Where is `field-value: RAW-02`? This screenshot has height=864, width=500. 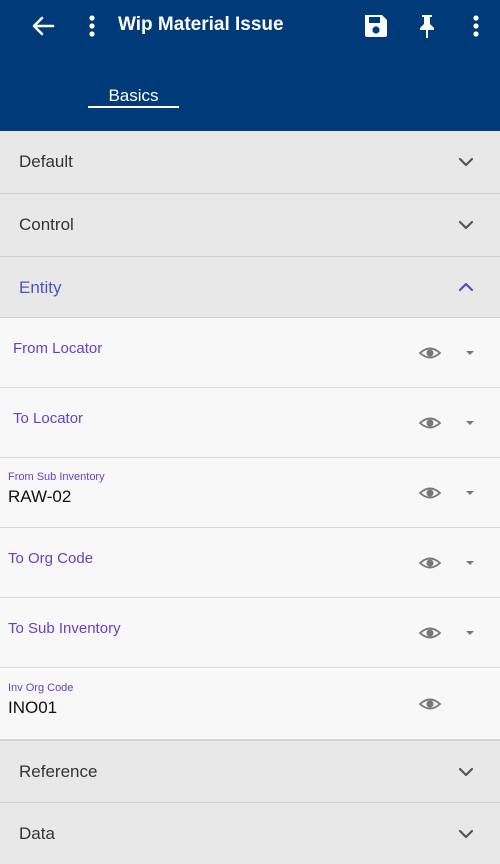
field-value: RAW-02 is located at coordinates (39, 497).